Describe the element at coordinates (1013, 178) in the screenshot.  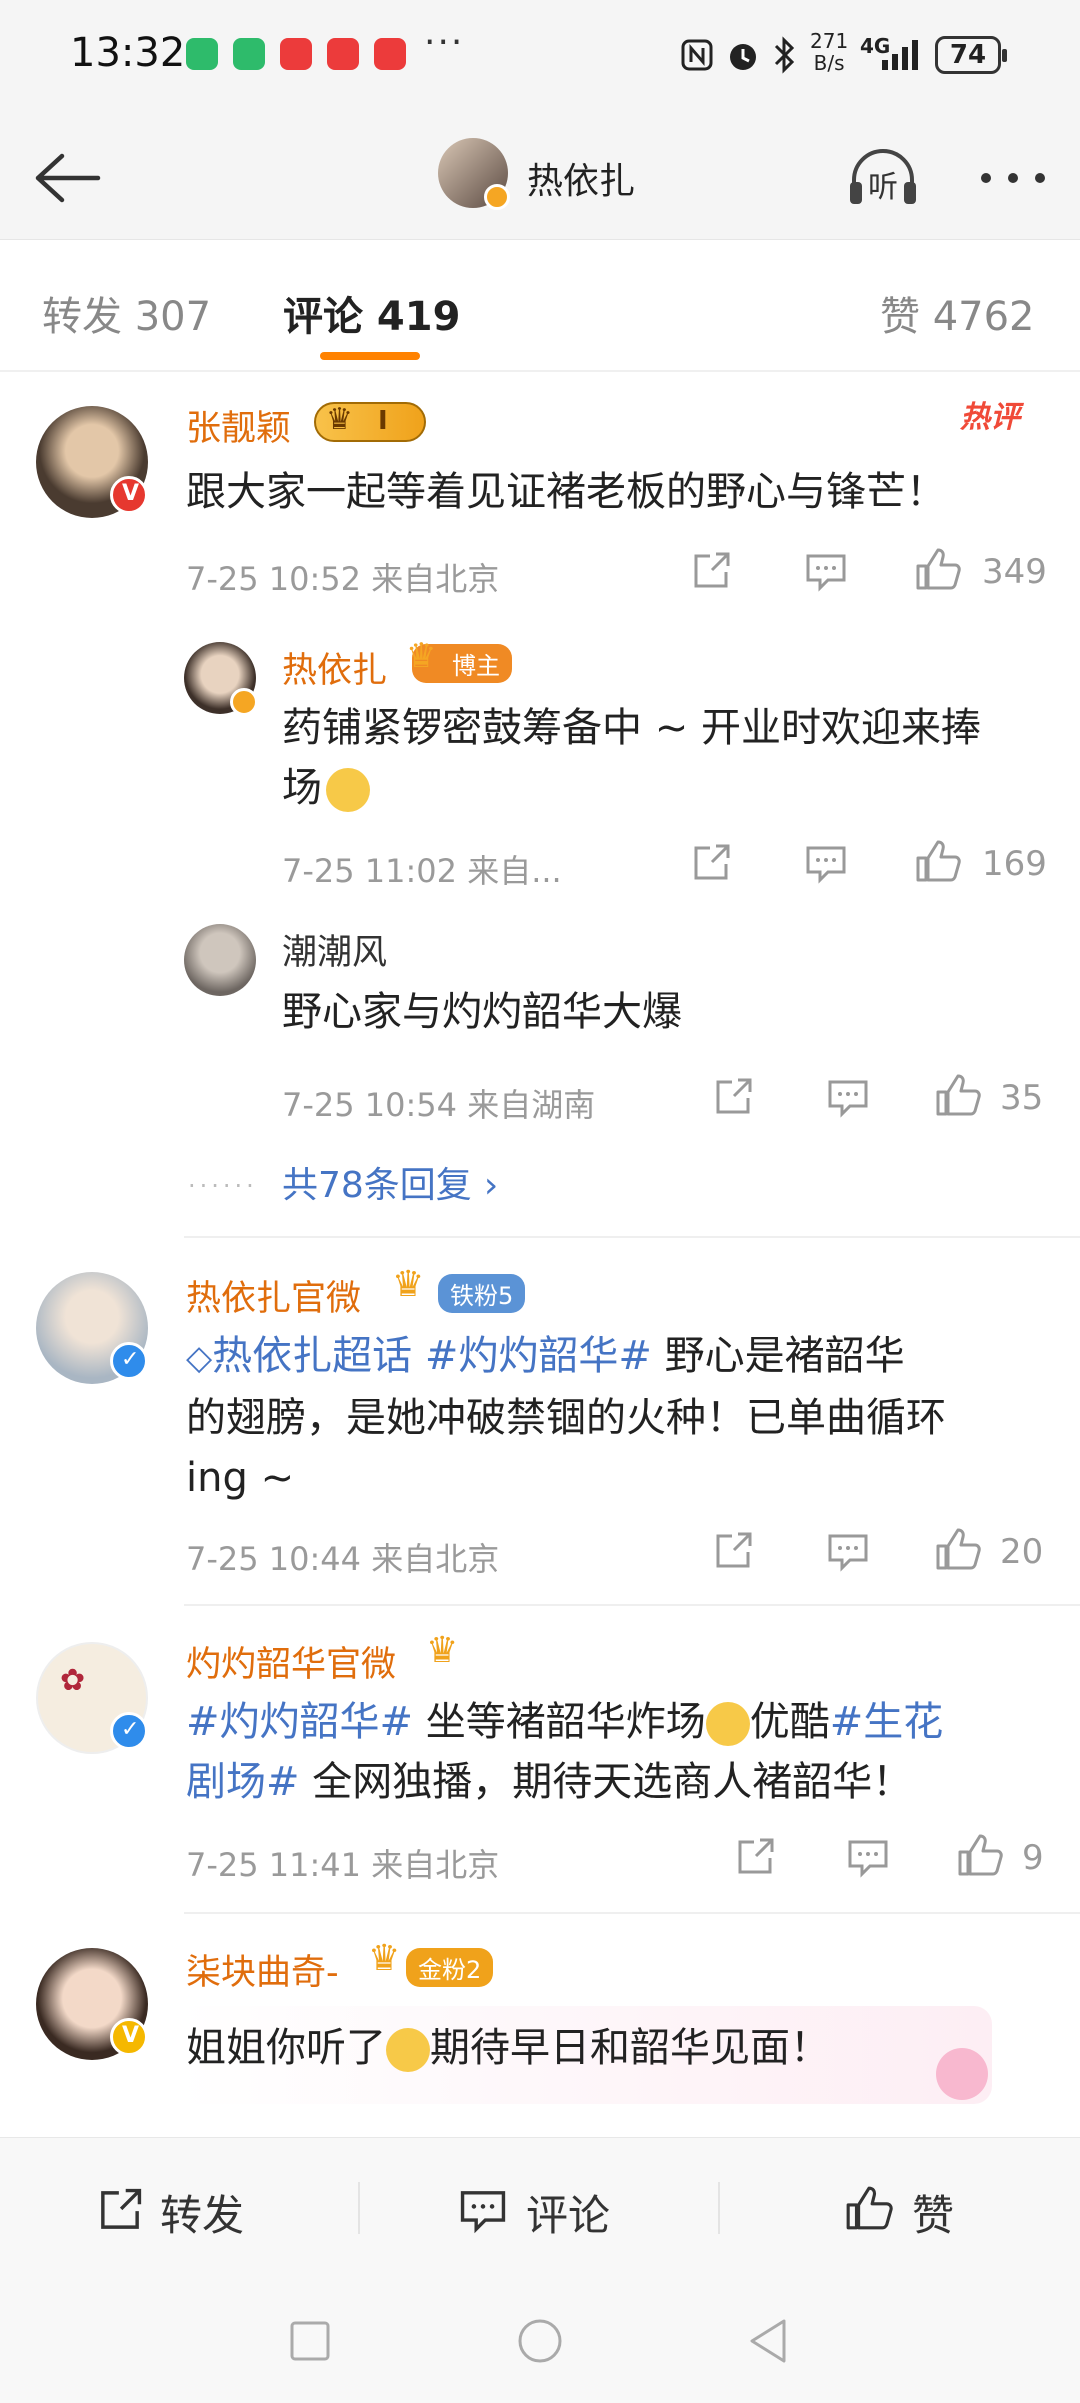
I see `more-options-icon` at that location.